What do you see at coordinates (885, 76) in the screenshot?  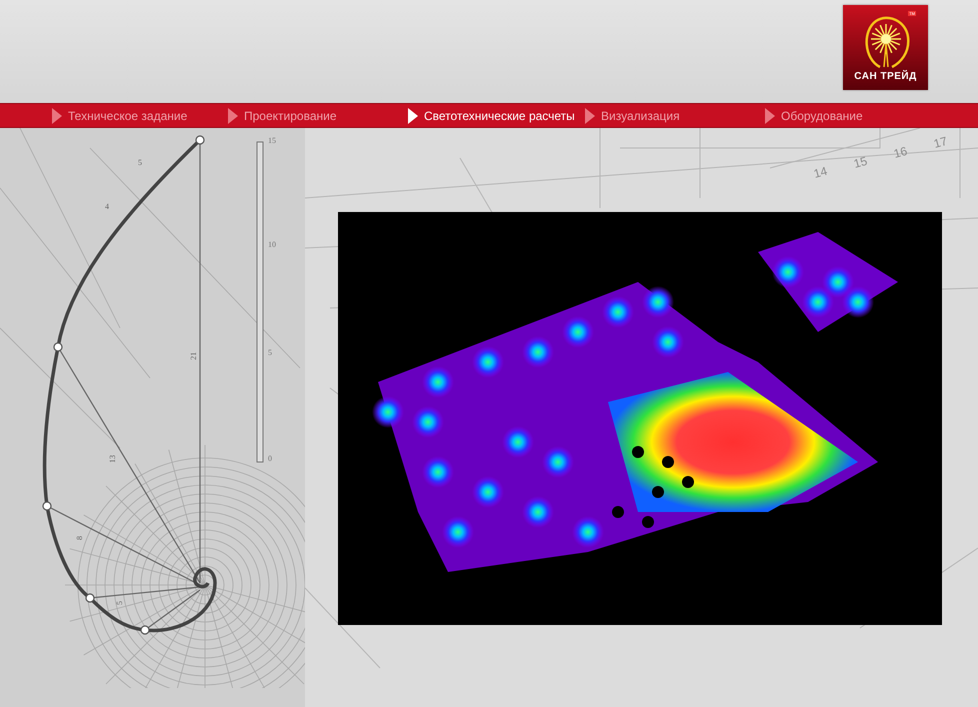 I see `logo-text: САН ТРЕЙД` at bounding box center [885, 76].